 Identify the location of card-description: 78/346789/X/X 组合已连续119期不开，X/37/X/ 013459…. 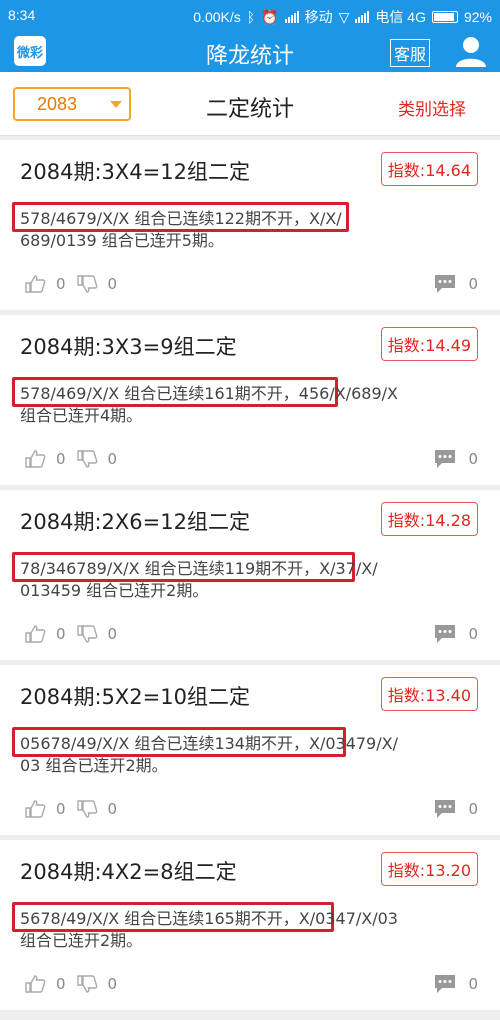
(251, 580).